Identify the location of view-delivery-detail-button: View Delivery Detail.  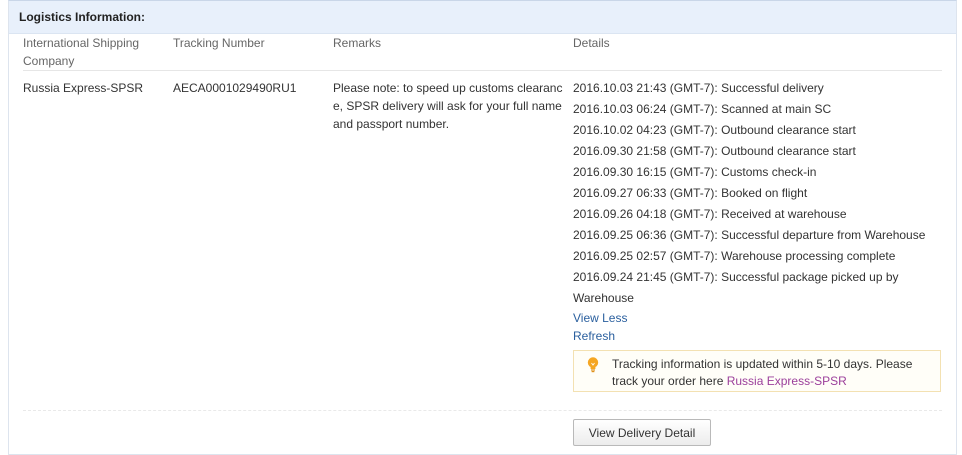
(642, 432).